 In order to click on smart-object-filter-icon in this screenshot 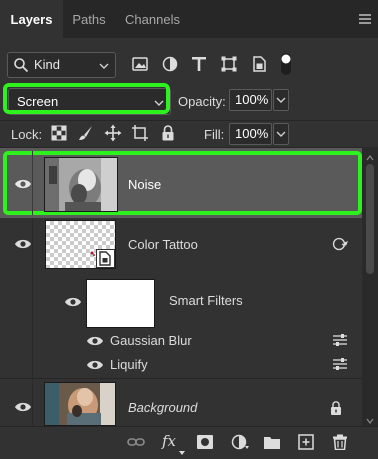, I will do `click(259, 64)`.